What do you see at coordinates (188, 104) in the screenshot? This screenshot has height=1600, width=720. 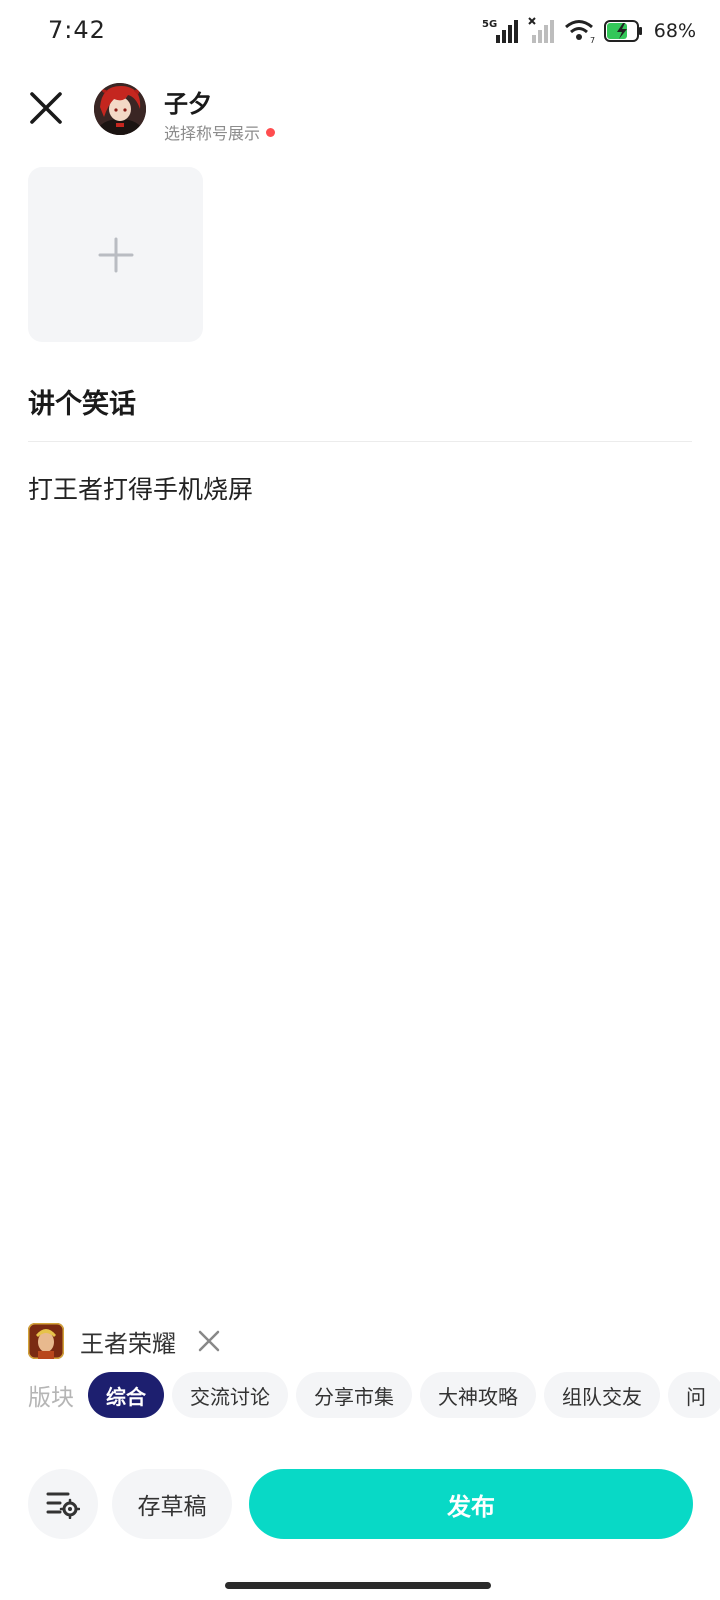 I see `username: 子夕` at bounding box center [188, 104].